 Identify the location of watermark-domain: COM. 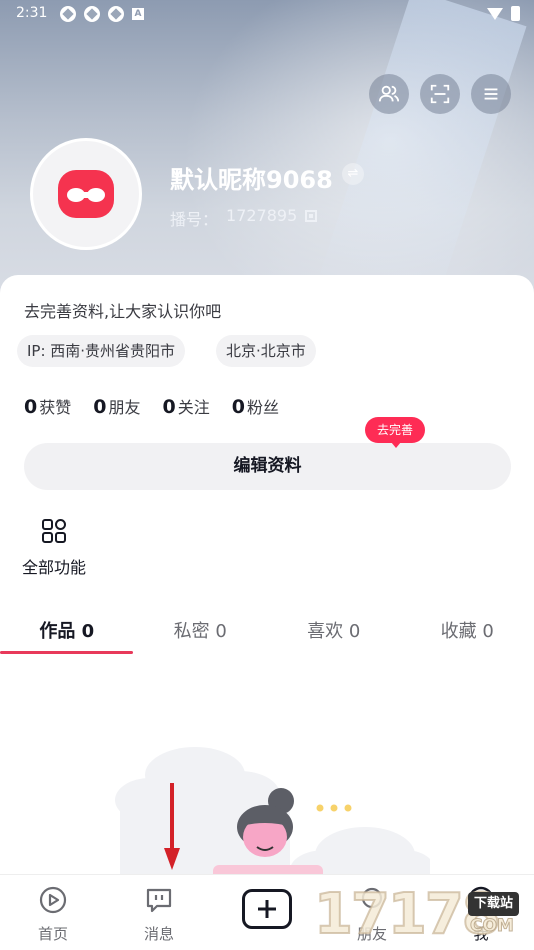
(492, 926).